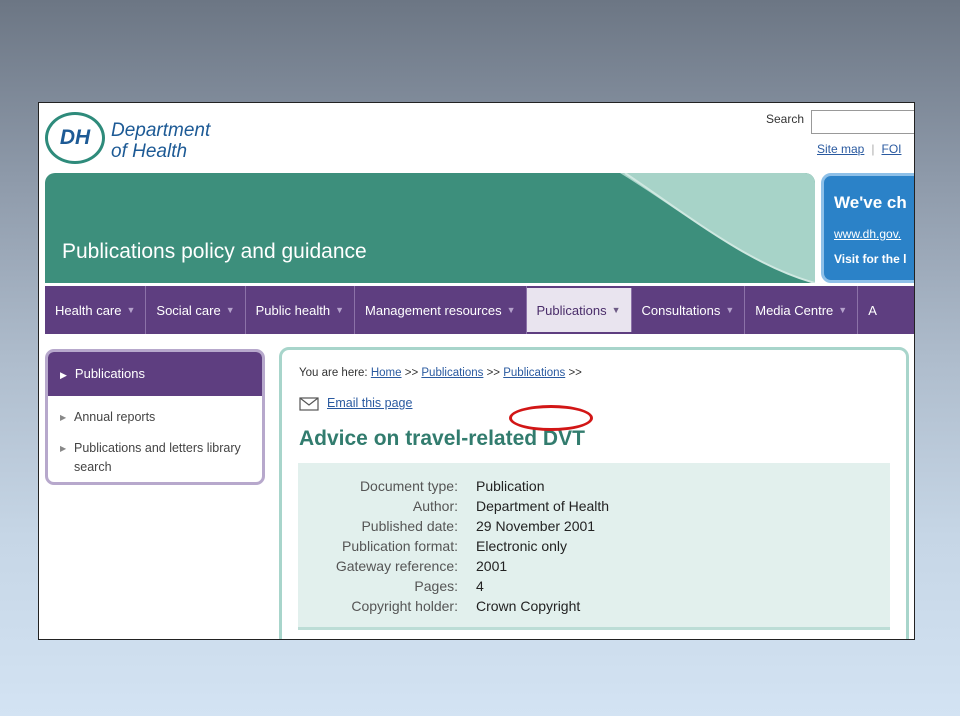 Image resolution: width=960 pixels, height=716 pixels. Describe the element at coordinates (88, 310) in the screenshot. I see `nav-label: Health care` at that location.